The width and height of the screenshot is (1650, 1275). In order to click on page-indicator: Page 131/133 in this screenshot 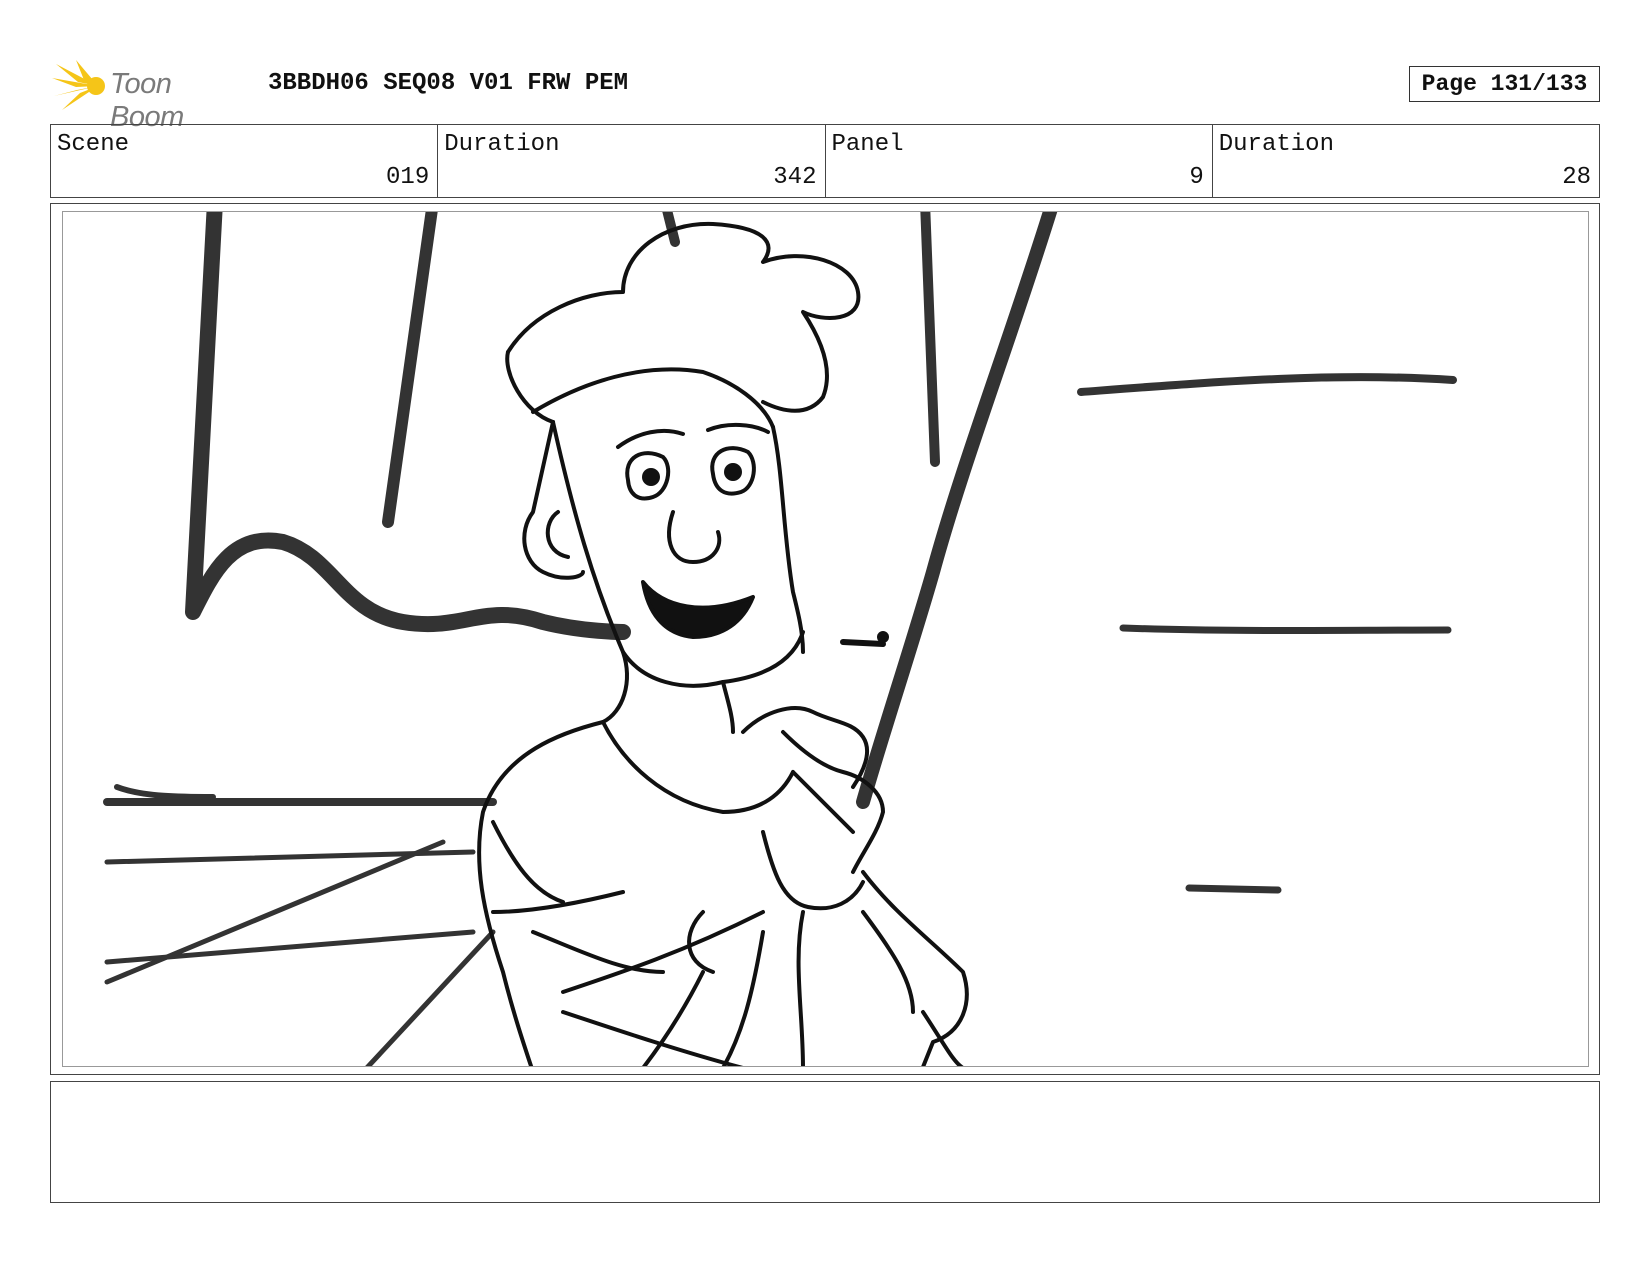, I will do `click(1504, 84)`.